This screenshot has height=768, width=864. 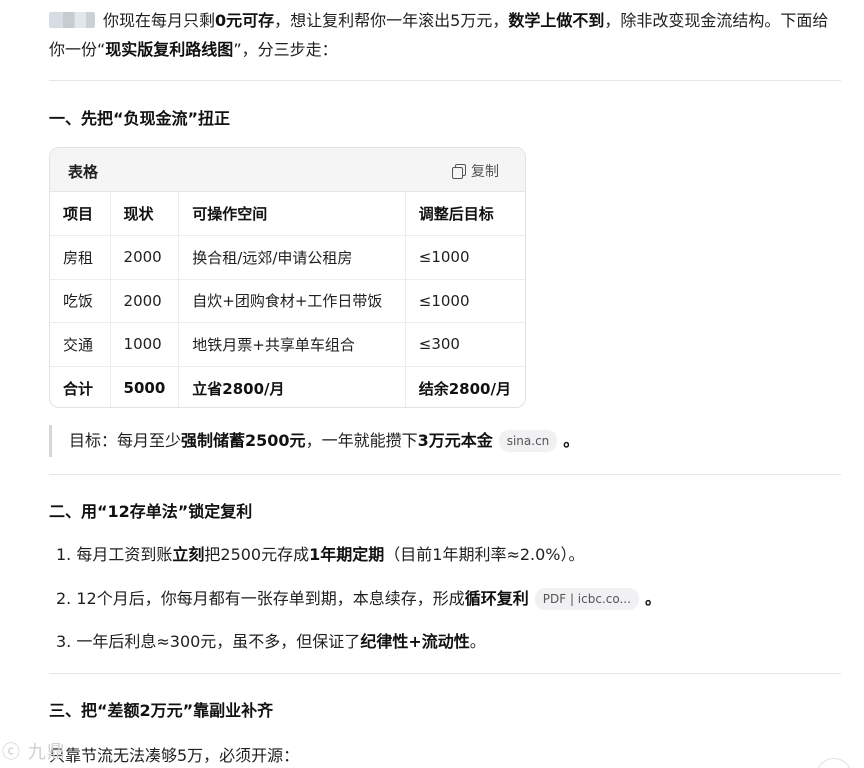 I want to click on table-row: 房租 2000 换合租/远郊/申请公租房 ≤1000, so click(x=287, y=257).